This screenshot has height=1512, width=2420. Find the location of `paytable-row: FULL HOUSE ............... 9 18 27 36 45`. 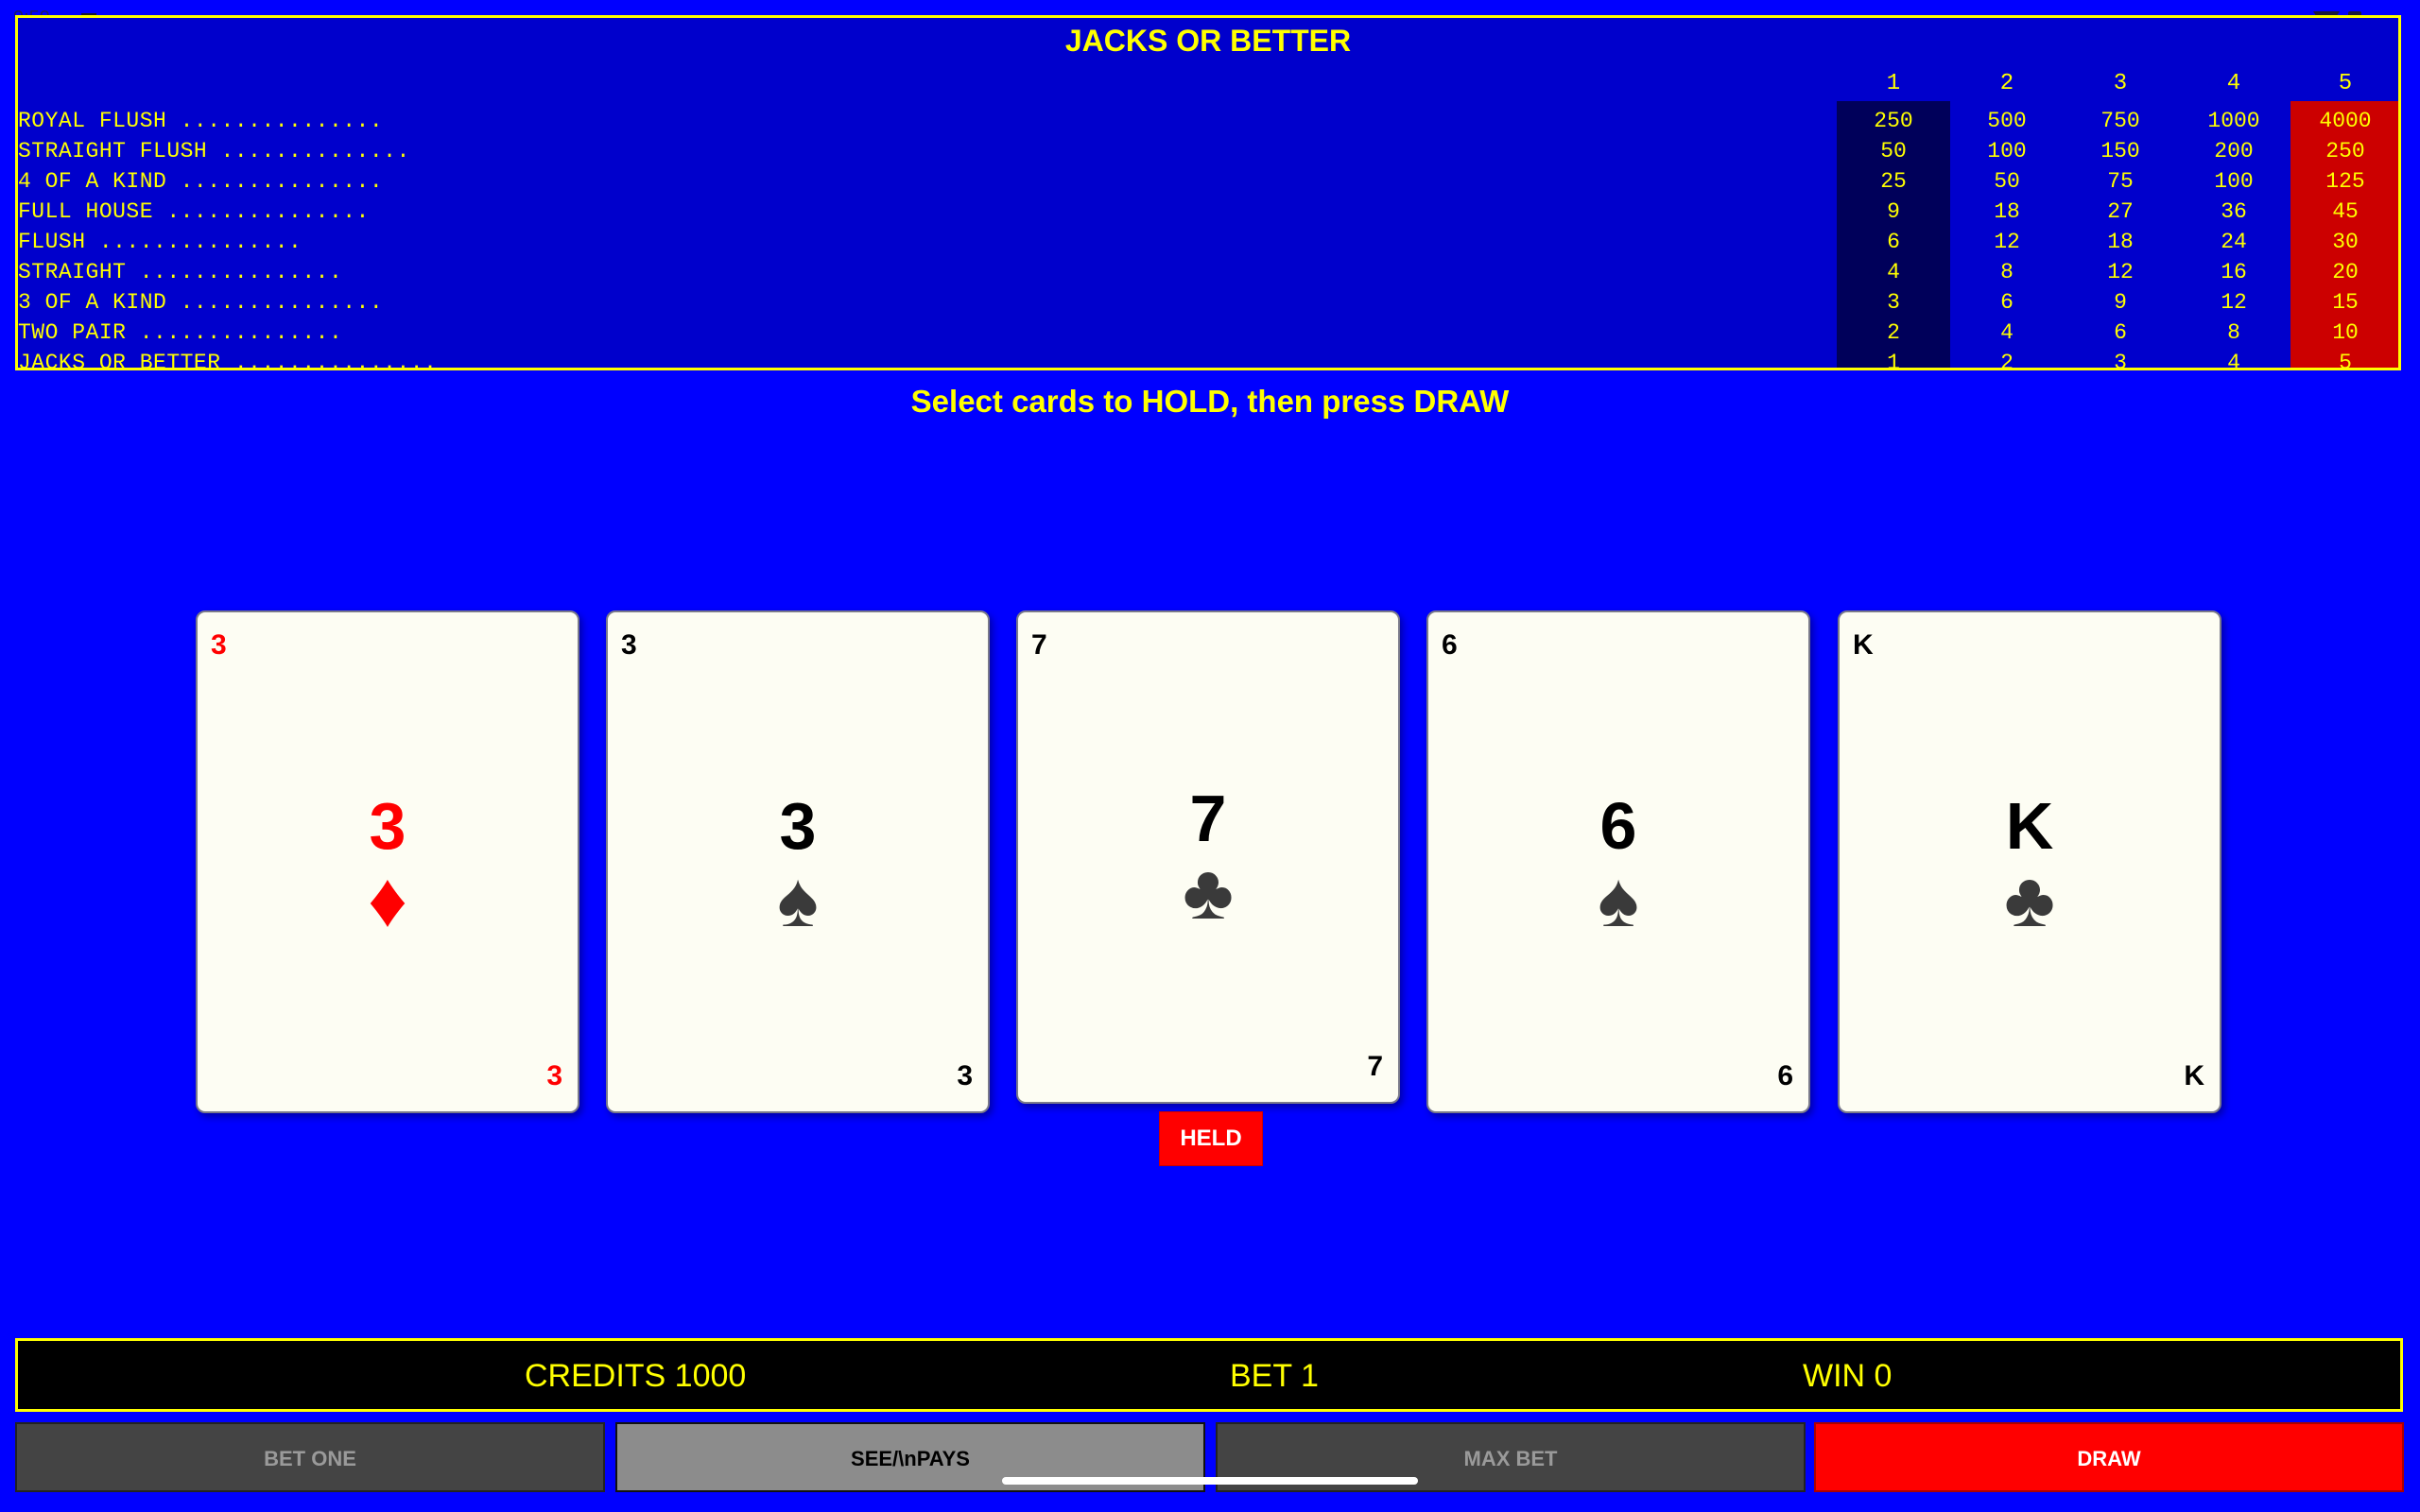

paytable-row: FULL HOUSE ............... 9 18 27 36 45 is located at coordinates (1208, 214).